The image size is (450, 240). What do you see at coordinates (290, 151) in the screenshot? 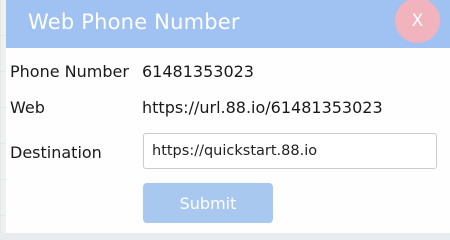
I see `destination-input` at bounding box center [290, 151].